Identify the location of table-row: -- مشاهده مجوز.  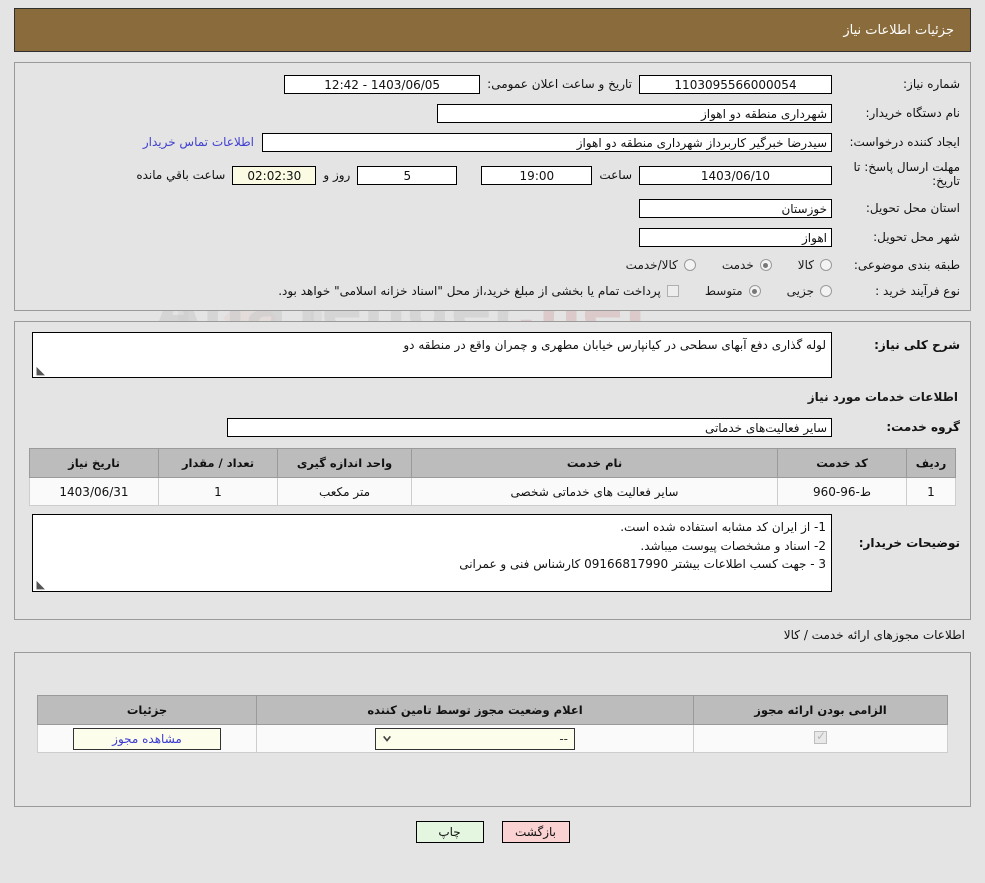
(492, 738).